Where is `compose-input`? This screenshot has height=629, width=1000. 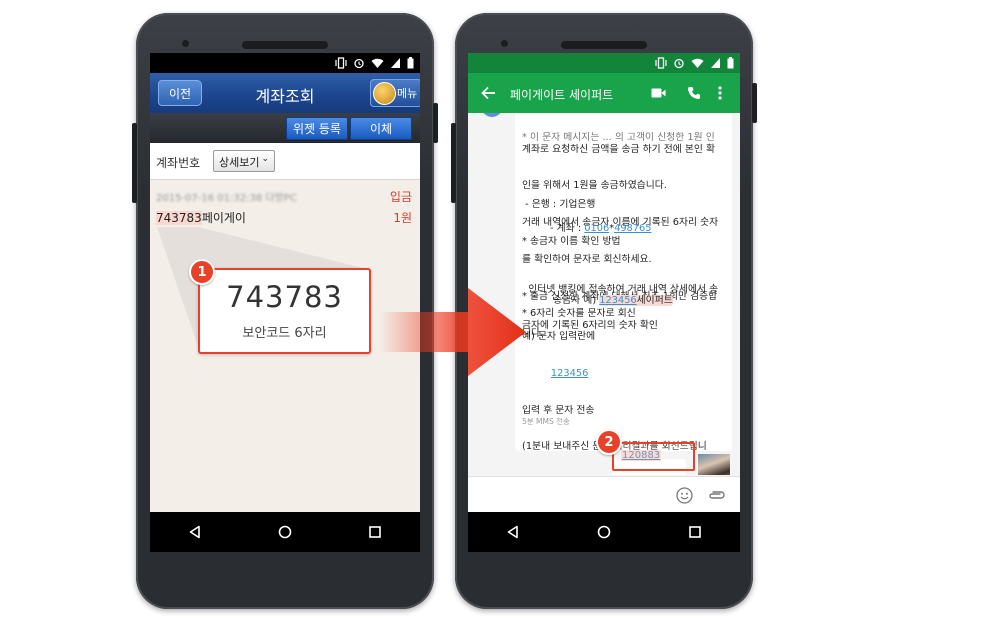 compose-input is located at coordinates (569, 495).